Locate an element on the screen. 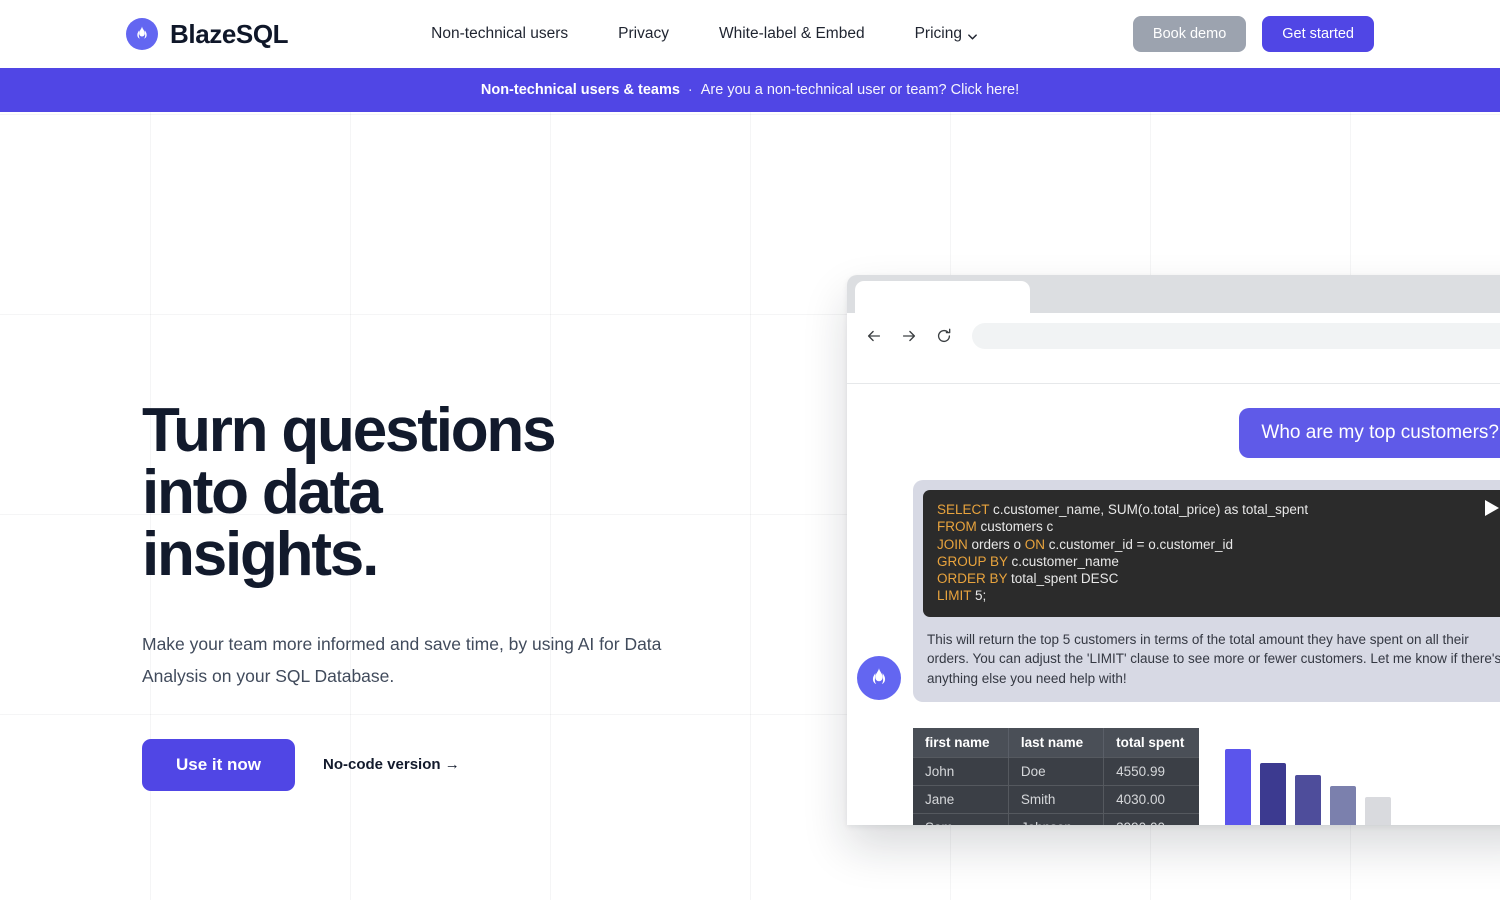 The height and width of the screenshot is (900, 1500). no-code-version-link: No-code version → is located at coordinates (391, 764).